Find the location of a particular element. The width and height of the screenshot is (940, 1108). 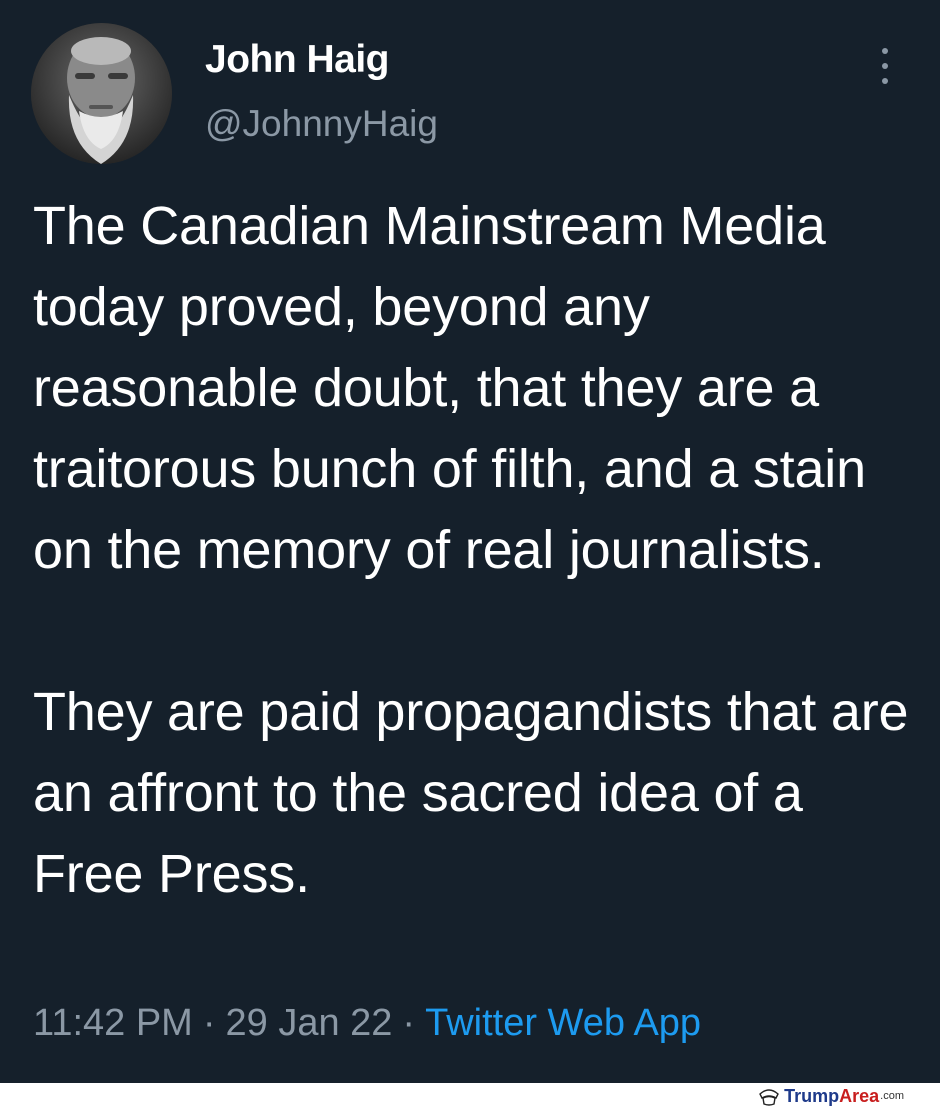

author-handle: @JohnnyHaig is located at coordinates (321, 124).